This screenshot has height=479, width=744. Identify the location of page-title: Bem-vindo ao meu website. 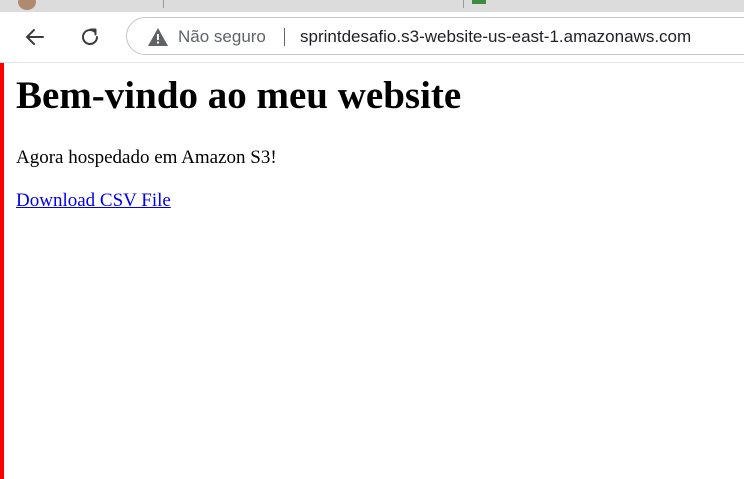
(239, 95).